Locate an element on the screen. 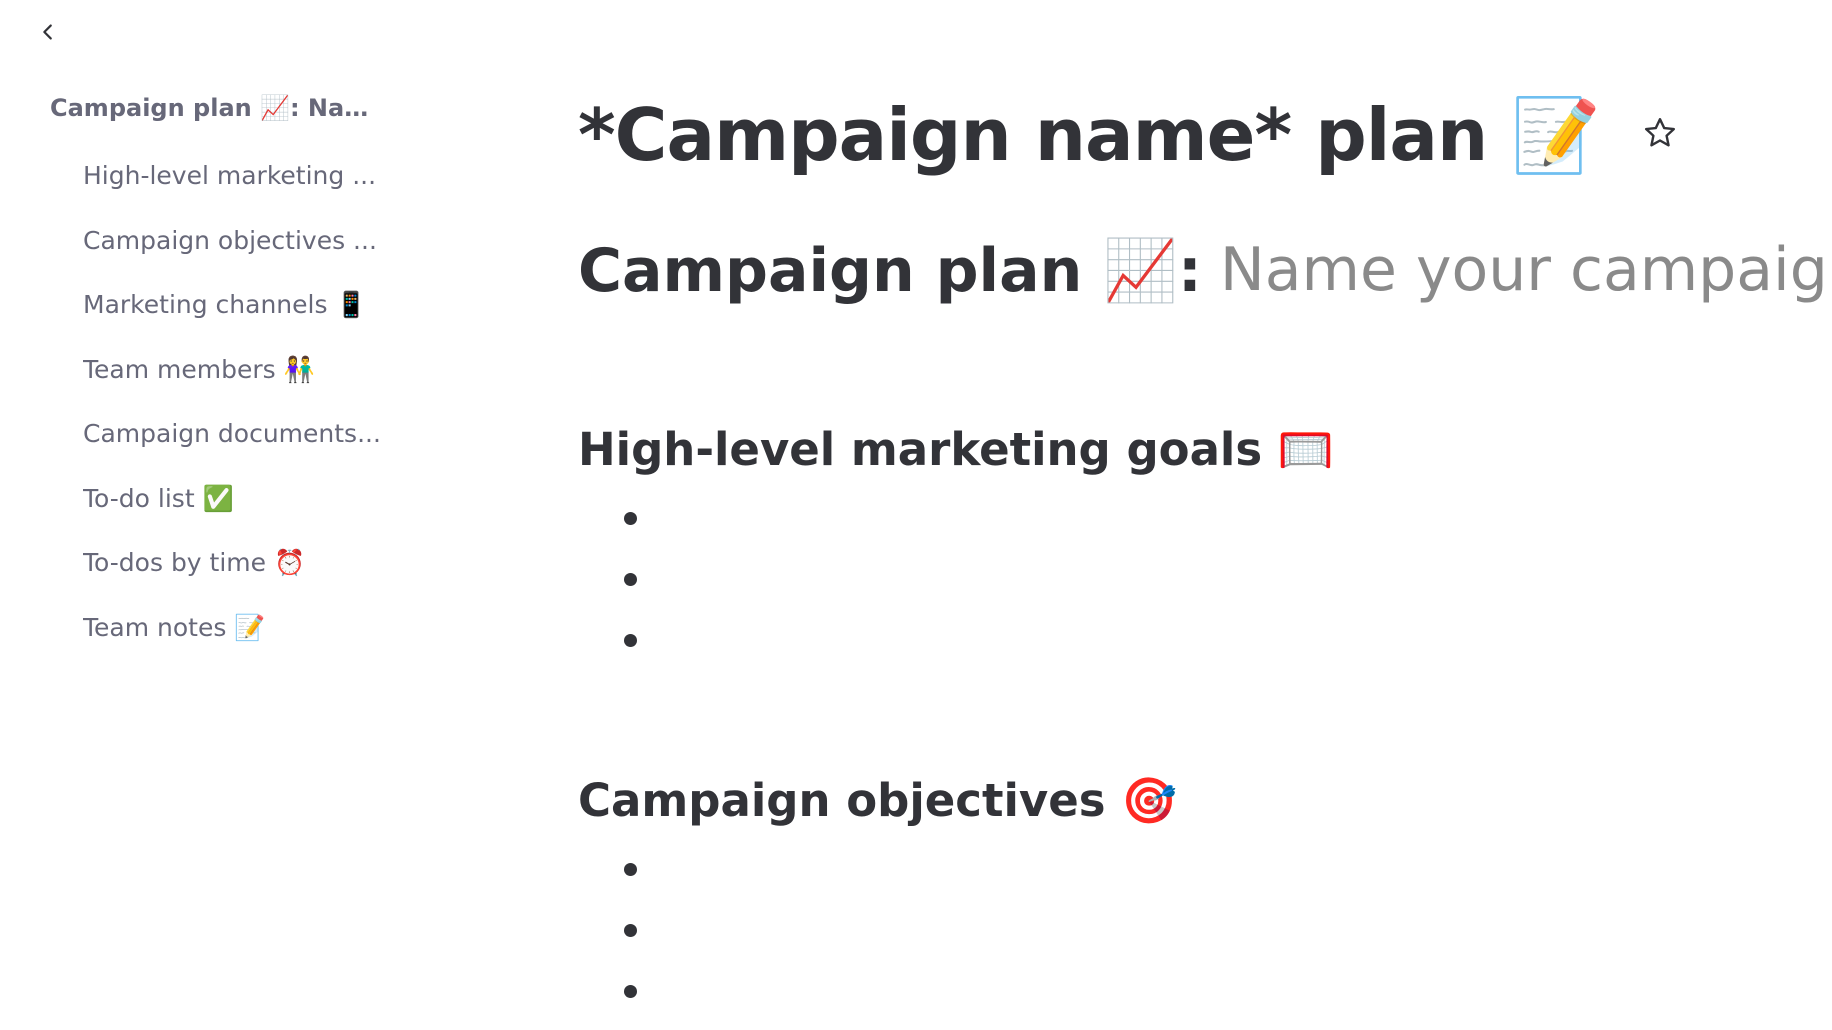 This screenshot has width=1832, height=1030. toc-item-marketing-channels: Marketing channels 📱 is located at coordinates (238, 317).